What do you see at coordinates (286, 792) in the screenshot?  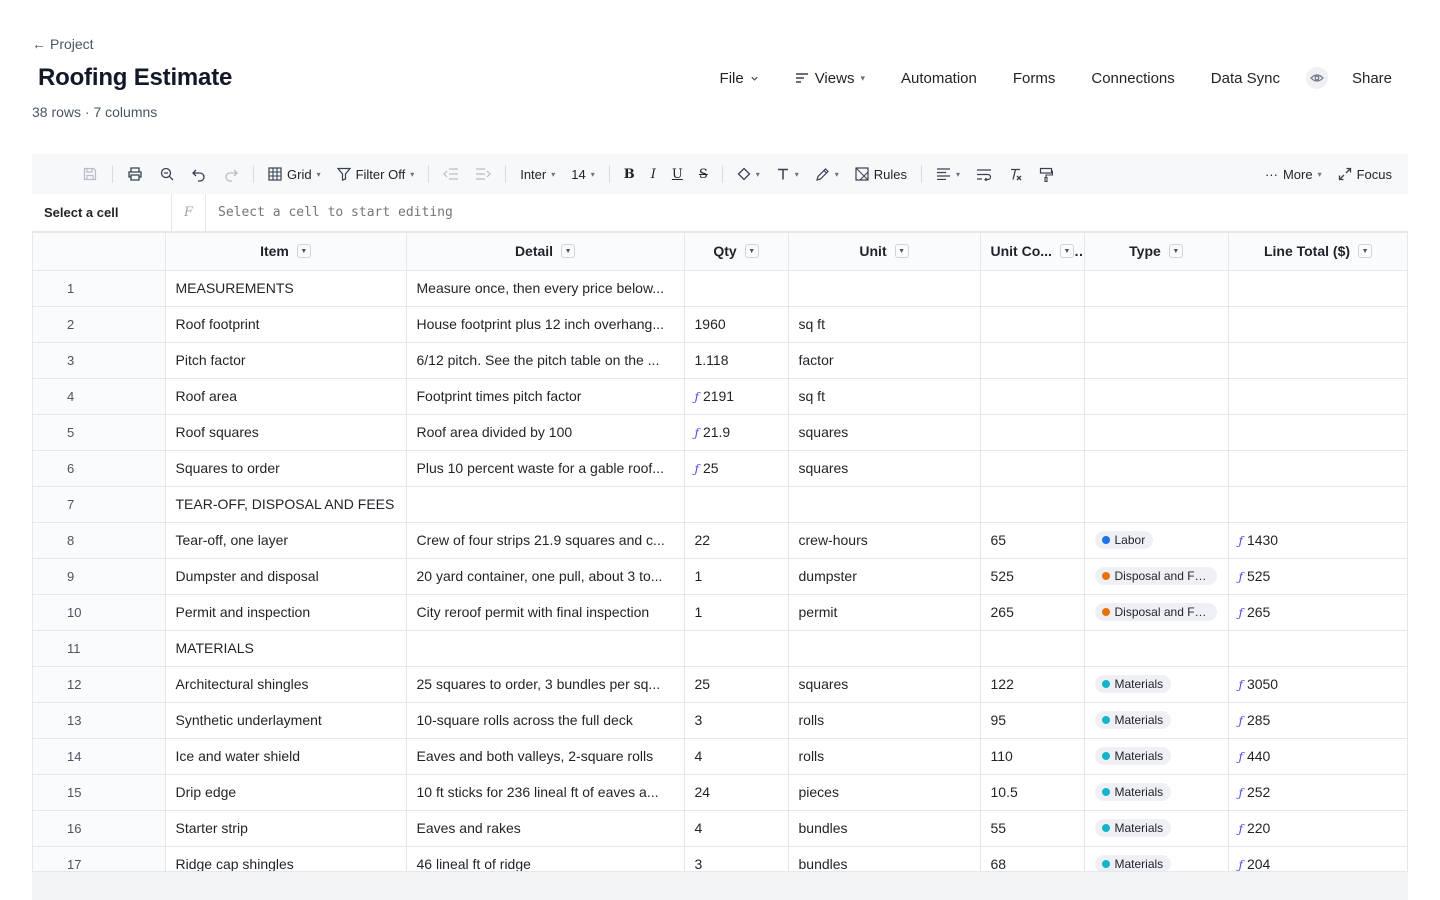 I see `item-cell: Drip edge` at bounding box center [286, 792].